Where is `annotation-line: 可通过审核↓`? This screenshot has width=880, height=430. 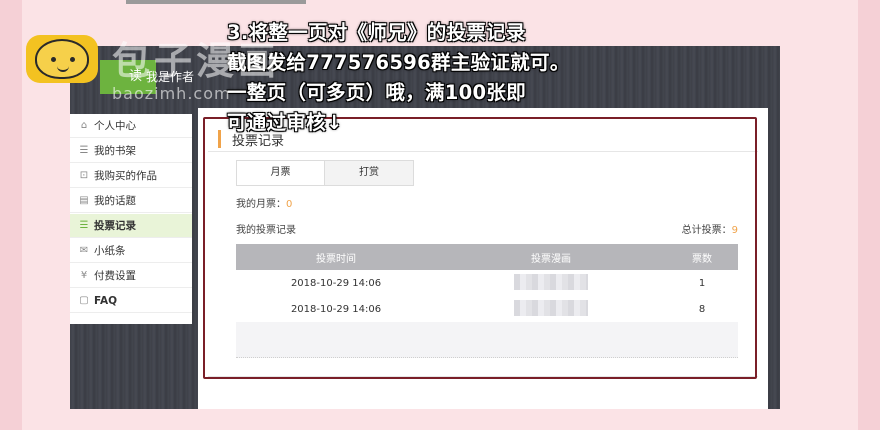
annotation-line: 可通过审核↓ is located at coordinates (285, 122).